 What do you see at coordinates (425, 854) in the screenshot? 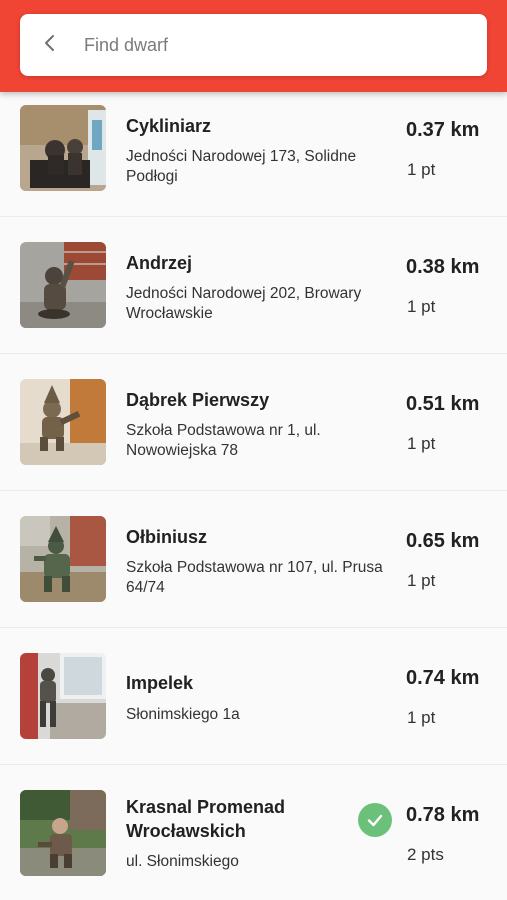
I see `dwarf-points: 2 pts` at bounding box center [425, 854].